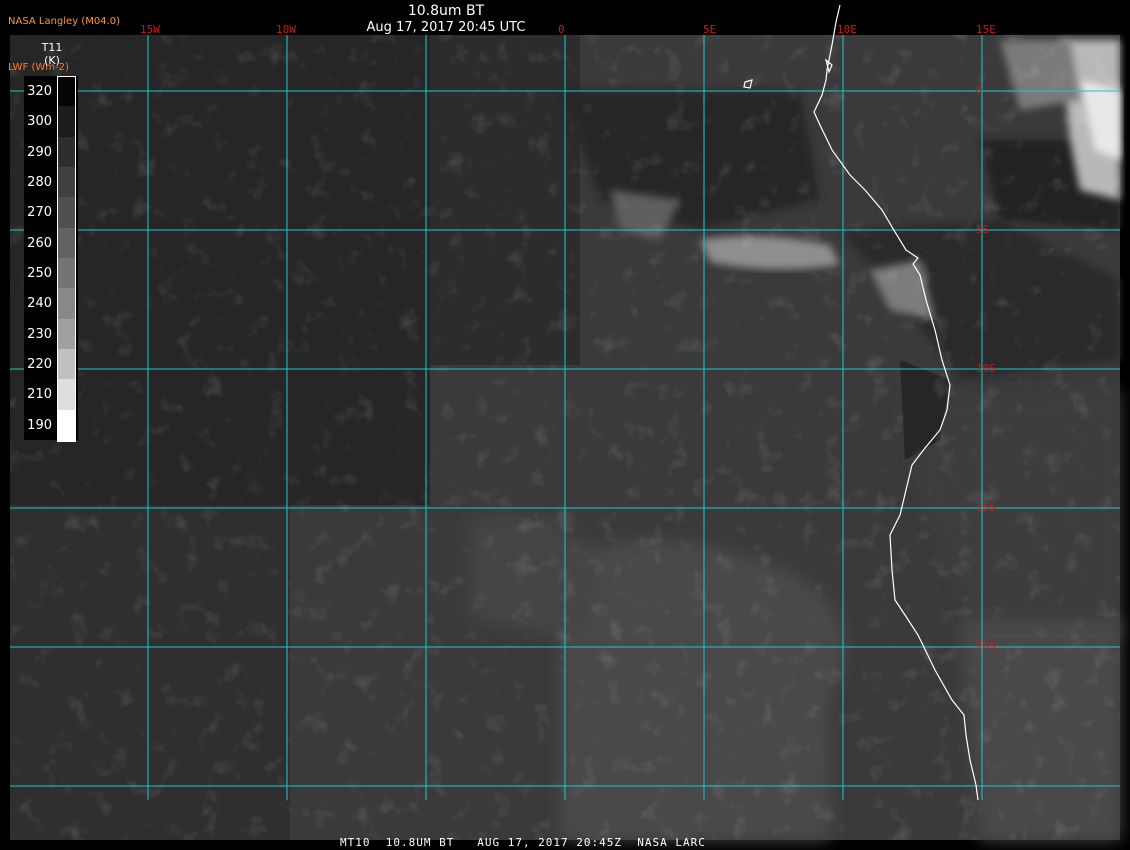 The width and height of the screenshot is (1130, 850). Describe the element at coordinates (52, 60) in the screenshot. I see `legend-unit: (K)` at that location.